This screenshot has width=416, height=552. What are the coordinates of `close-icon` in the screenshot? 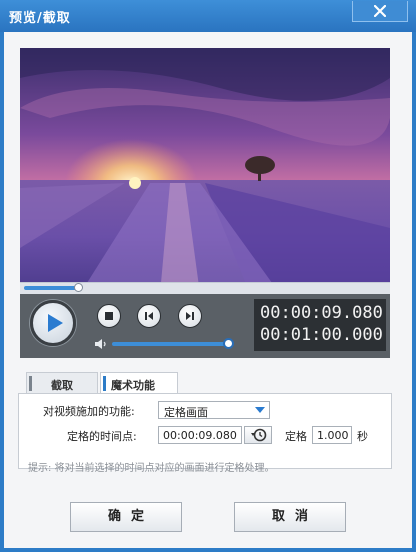 It's located at (380, 11).